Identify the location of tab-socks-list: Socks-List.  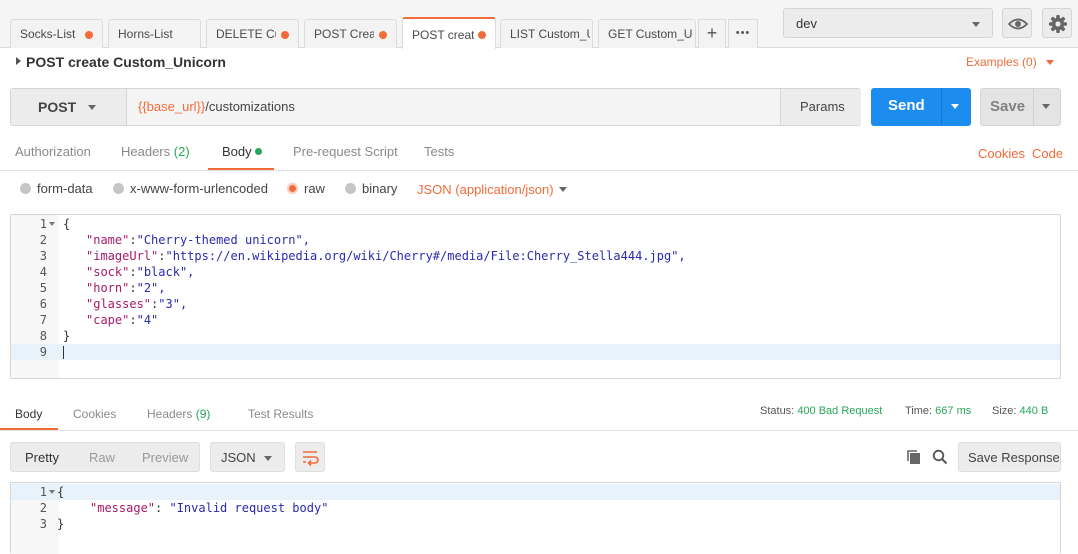
(56, 33).